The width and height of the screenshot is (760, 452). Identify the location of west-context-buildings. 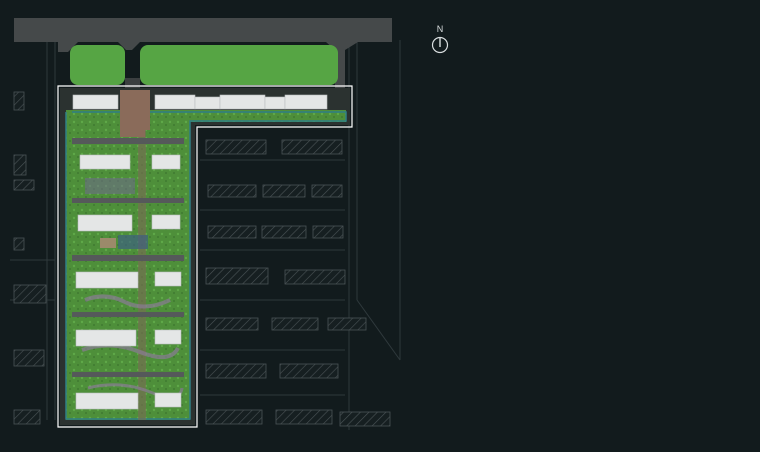
(30, 258).